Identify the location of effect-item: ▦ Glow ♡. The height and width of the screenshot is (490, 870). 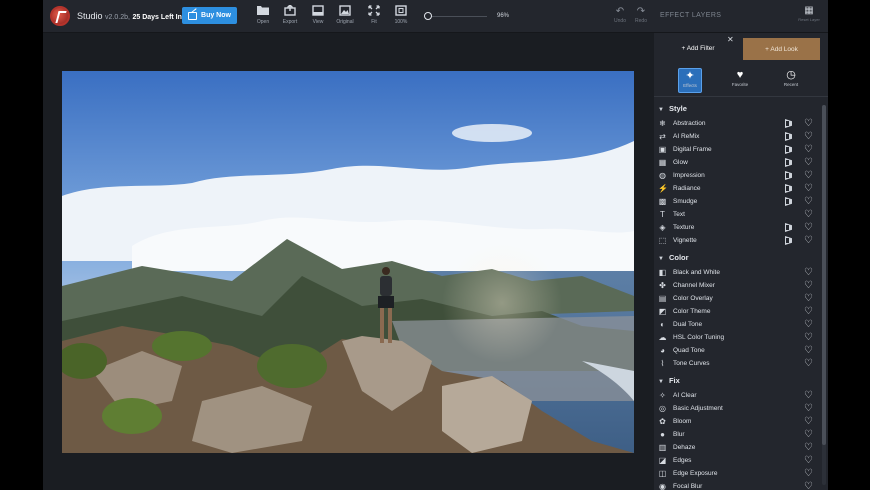
(738, 163).